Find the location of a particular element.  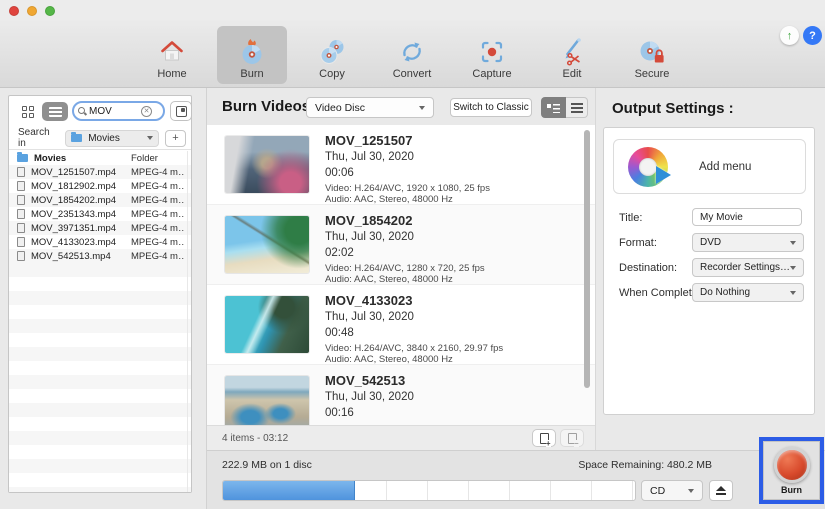

file-name: MOV_1812902.mp4 is located at coordinates (74, 186).